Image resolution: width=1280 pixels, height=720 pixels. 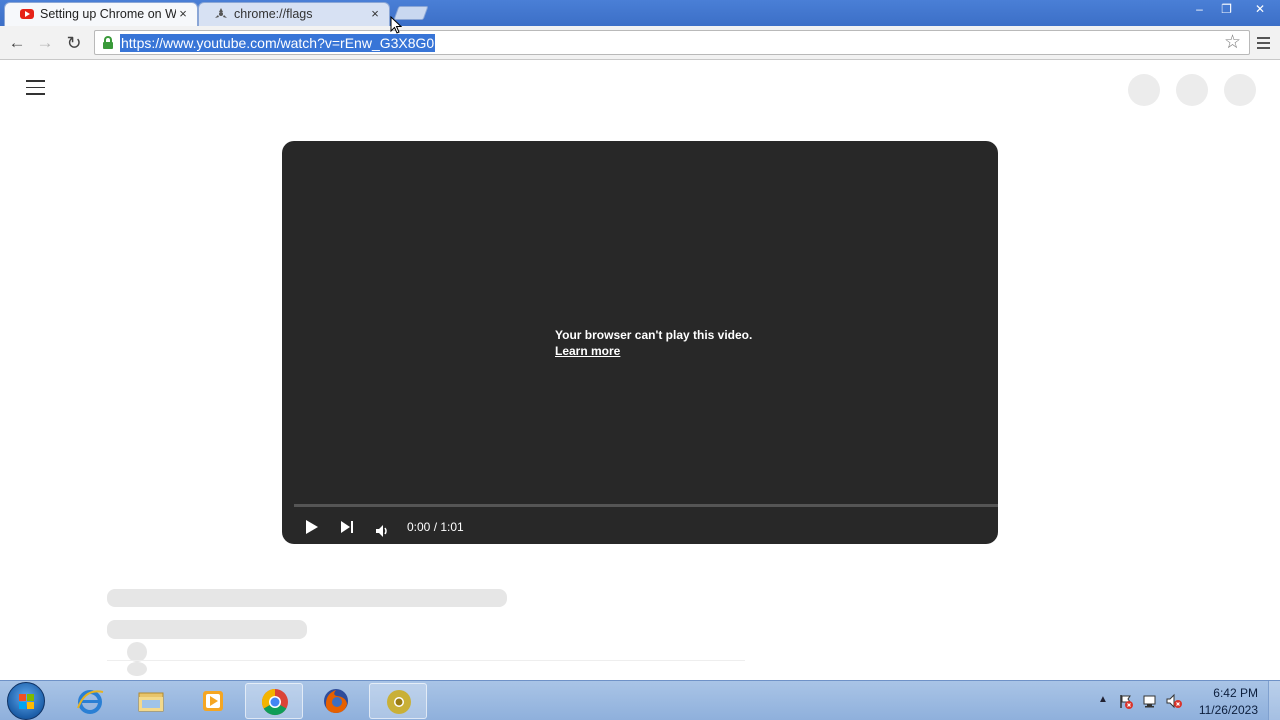 What do you see at coordinates (17, 43) in the screenshot?
I see `back-button: ←` at bounding box center [17, 43].